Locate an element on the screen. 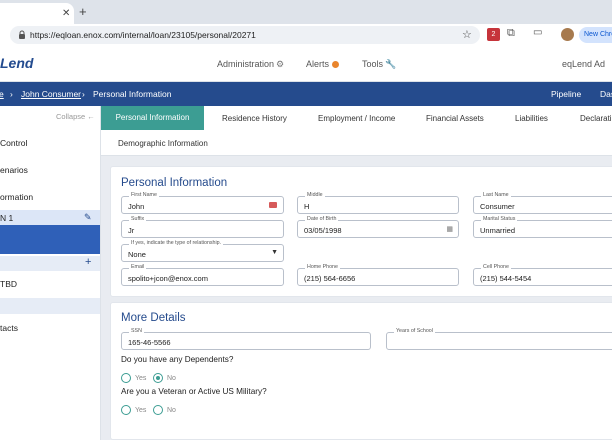  sidebar-borrower-label: N 1 is located at coordinates (7, 218).